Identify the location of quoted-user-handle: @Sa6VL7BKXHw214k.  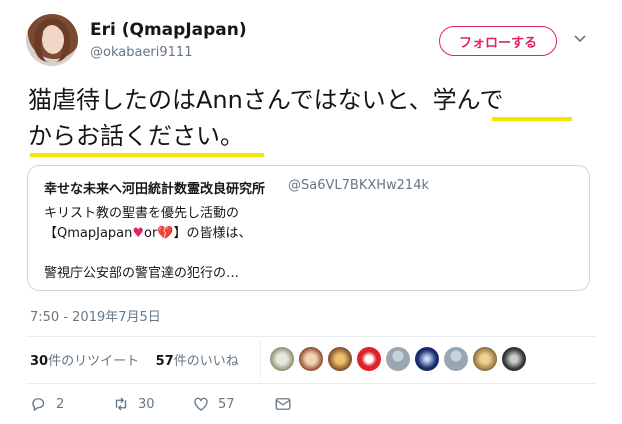
(358, 185).